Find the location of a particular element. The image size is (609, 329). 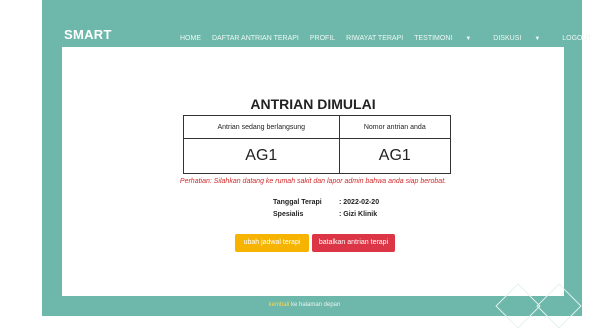

cancel-queue-button: batalkan antrian terapi is located at coordinates (353, 243).